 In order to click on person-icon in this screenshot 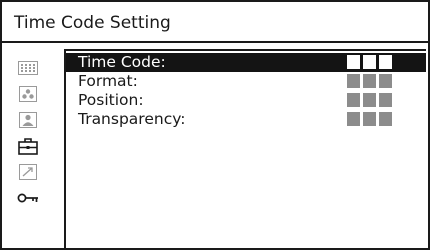, I will do `click(28, 120)`.